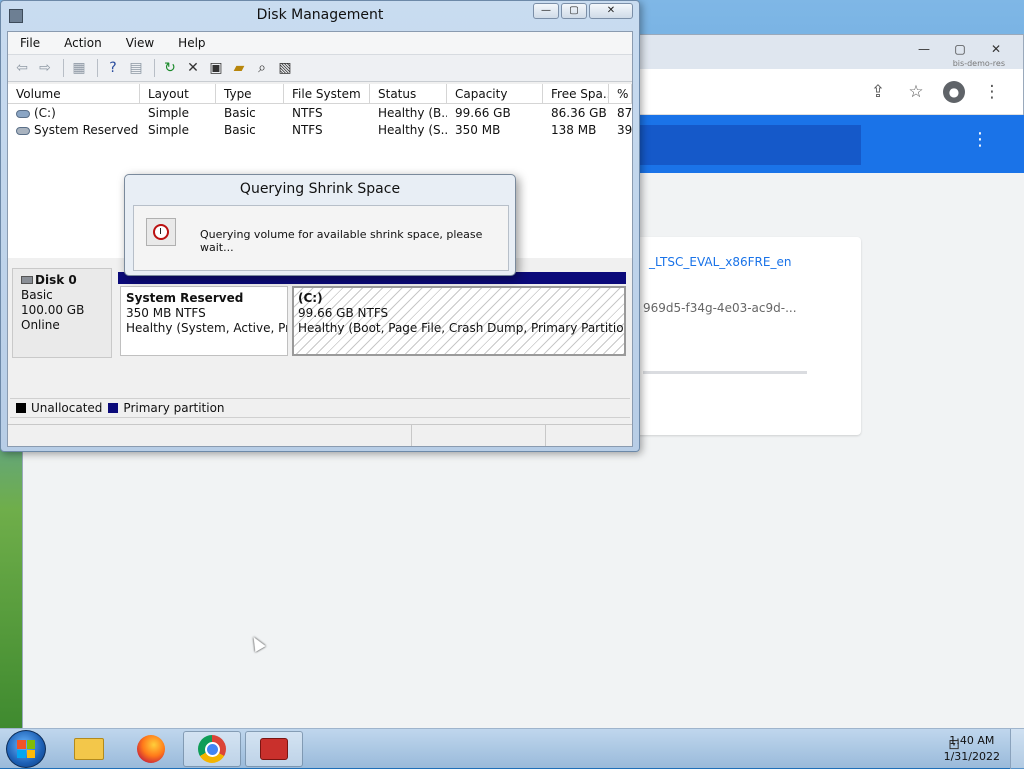 The width and height of the screenshot is (1024, 769). What do you see at coordinates (191, 43) in the screenshot?
I see `menu-help: Help` at bounding box center [191, 43].